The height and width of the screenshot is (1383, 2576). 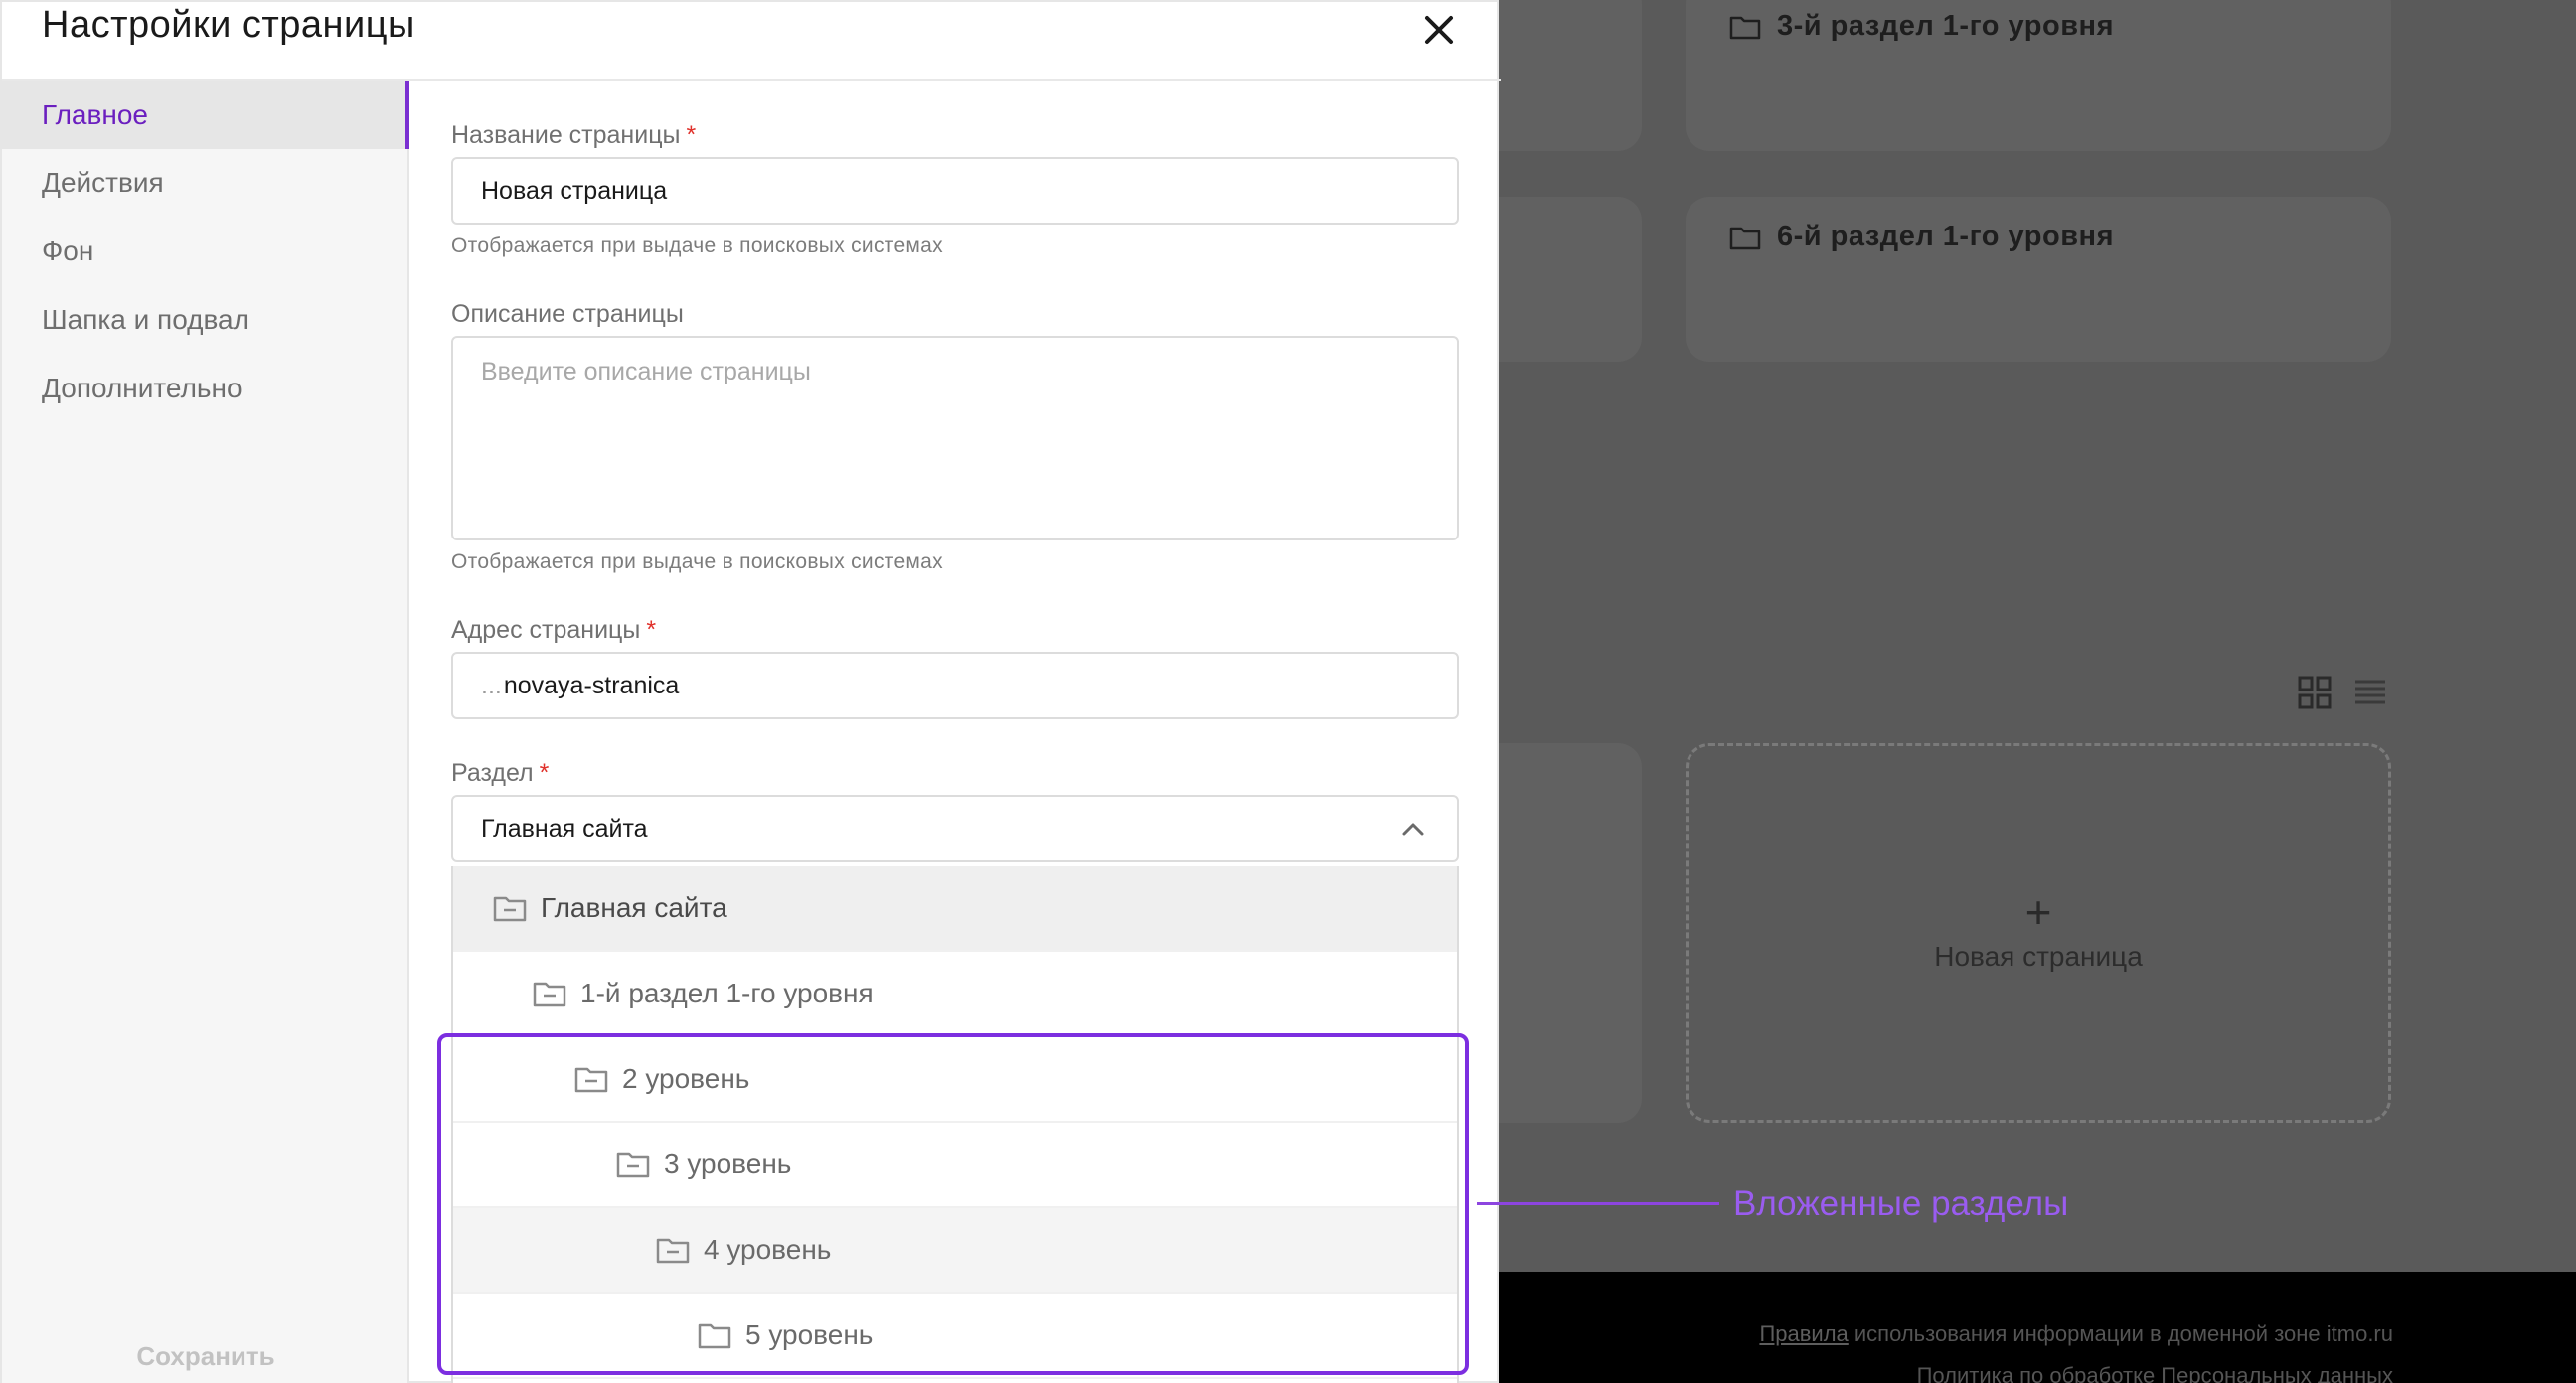 I want to click on sidebar-item-label: Действия, so click(x=103, y=182).